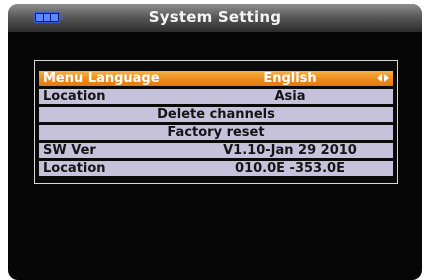 This screenshot has width=431, height=280. I want to click on menu-row-value: V1.10-Jan 29 2010, so click(290, 150).